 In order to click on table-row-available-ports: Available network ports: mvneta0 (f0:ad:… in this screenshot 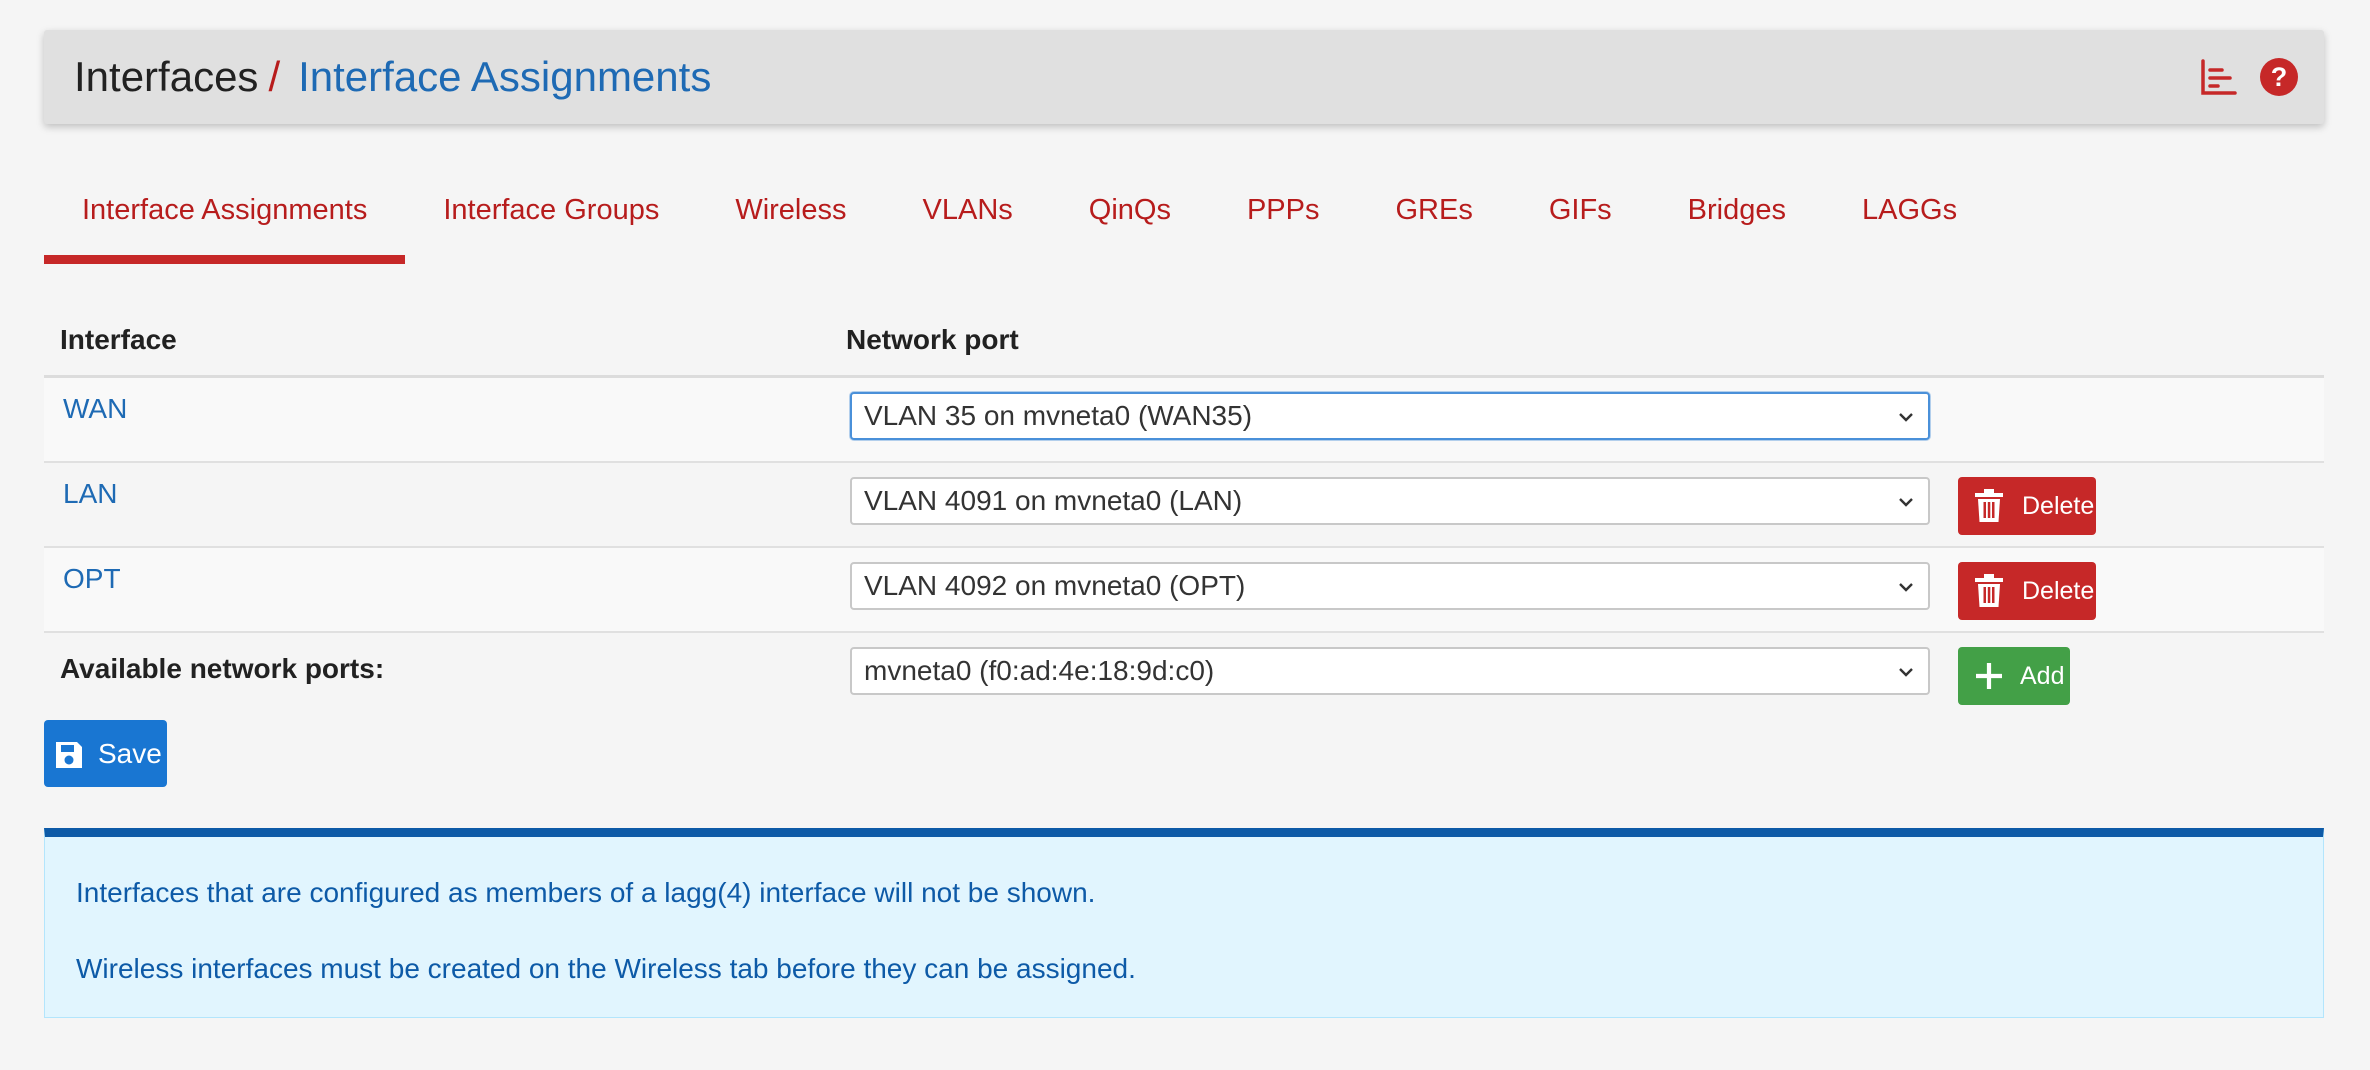, I will do `click(1184, 675)`.